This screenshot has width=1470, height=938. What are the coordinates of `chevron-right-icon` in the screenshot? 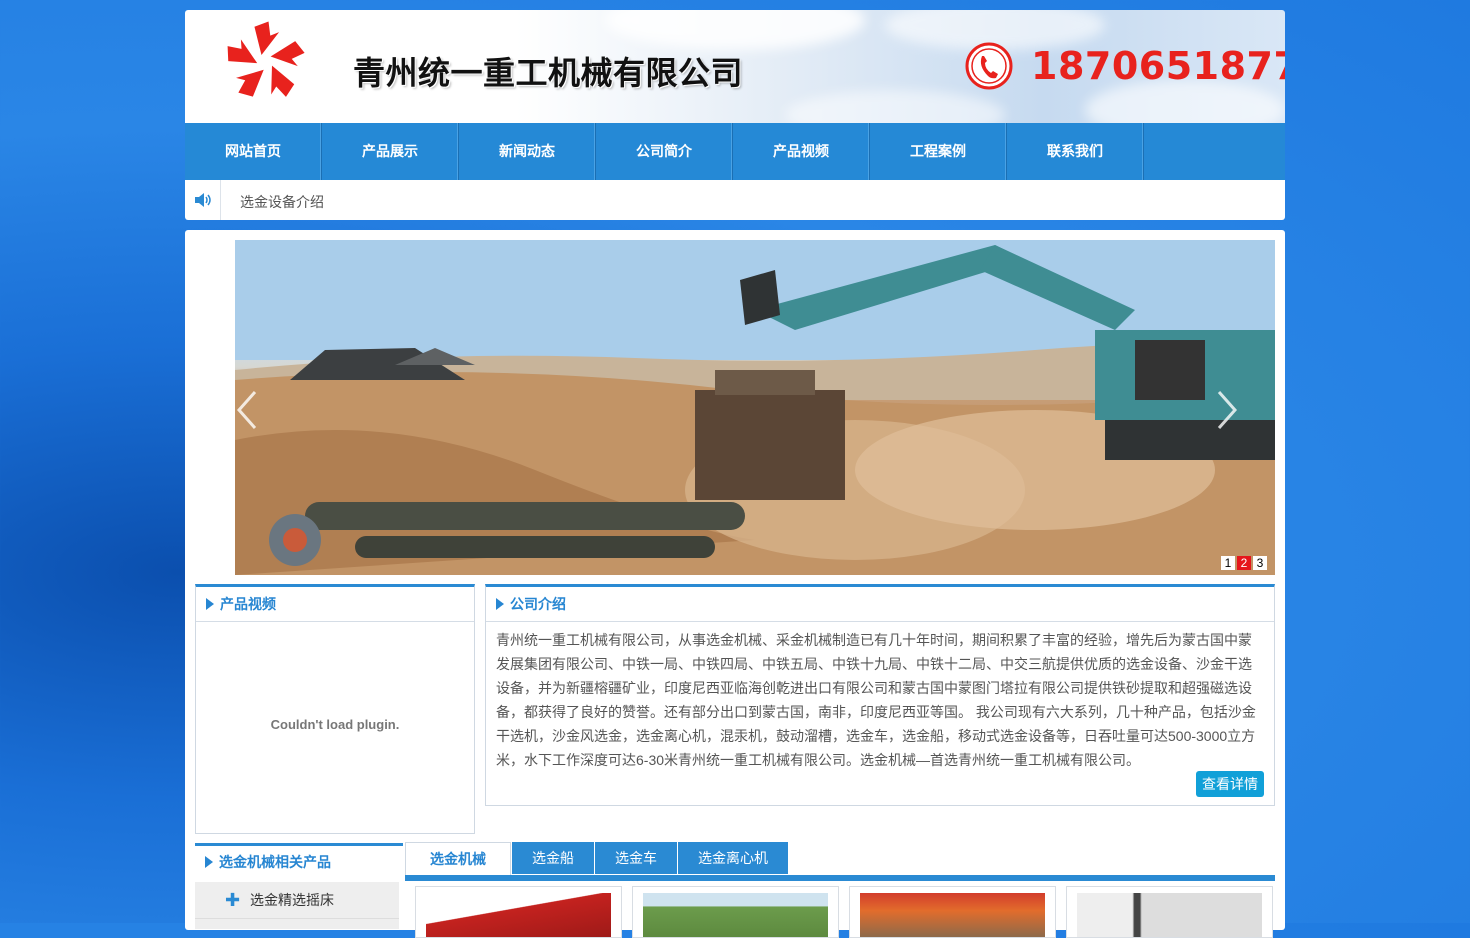 It's located at (1227, 410).